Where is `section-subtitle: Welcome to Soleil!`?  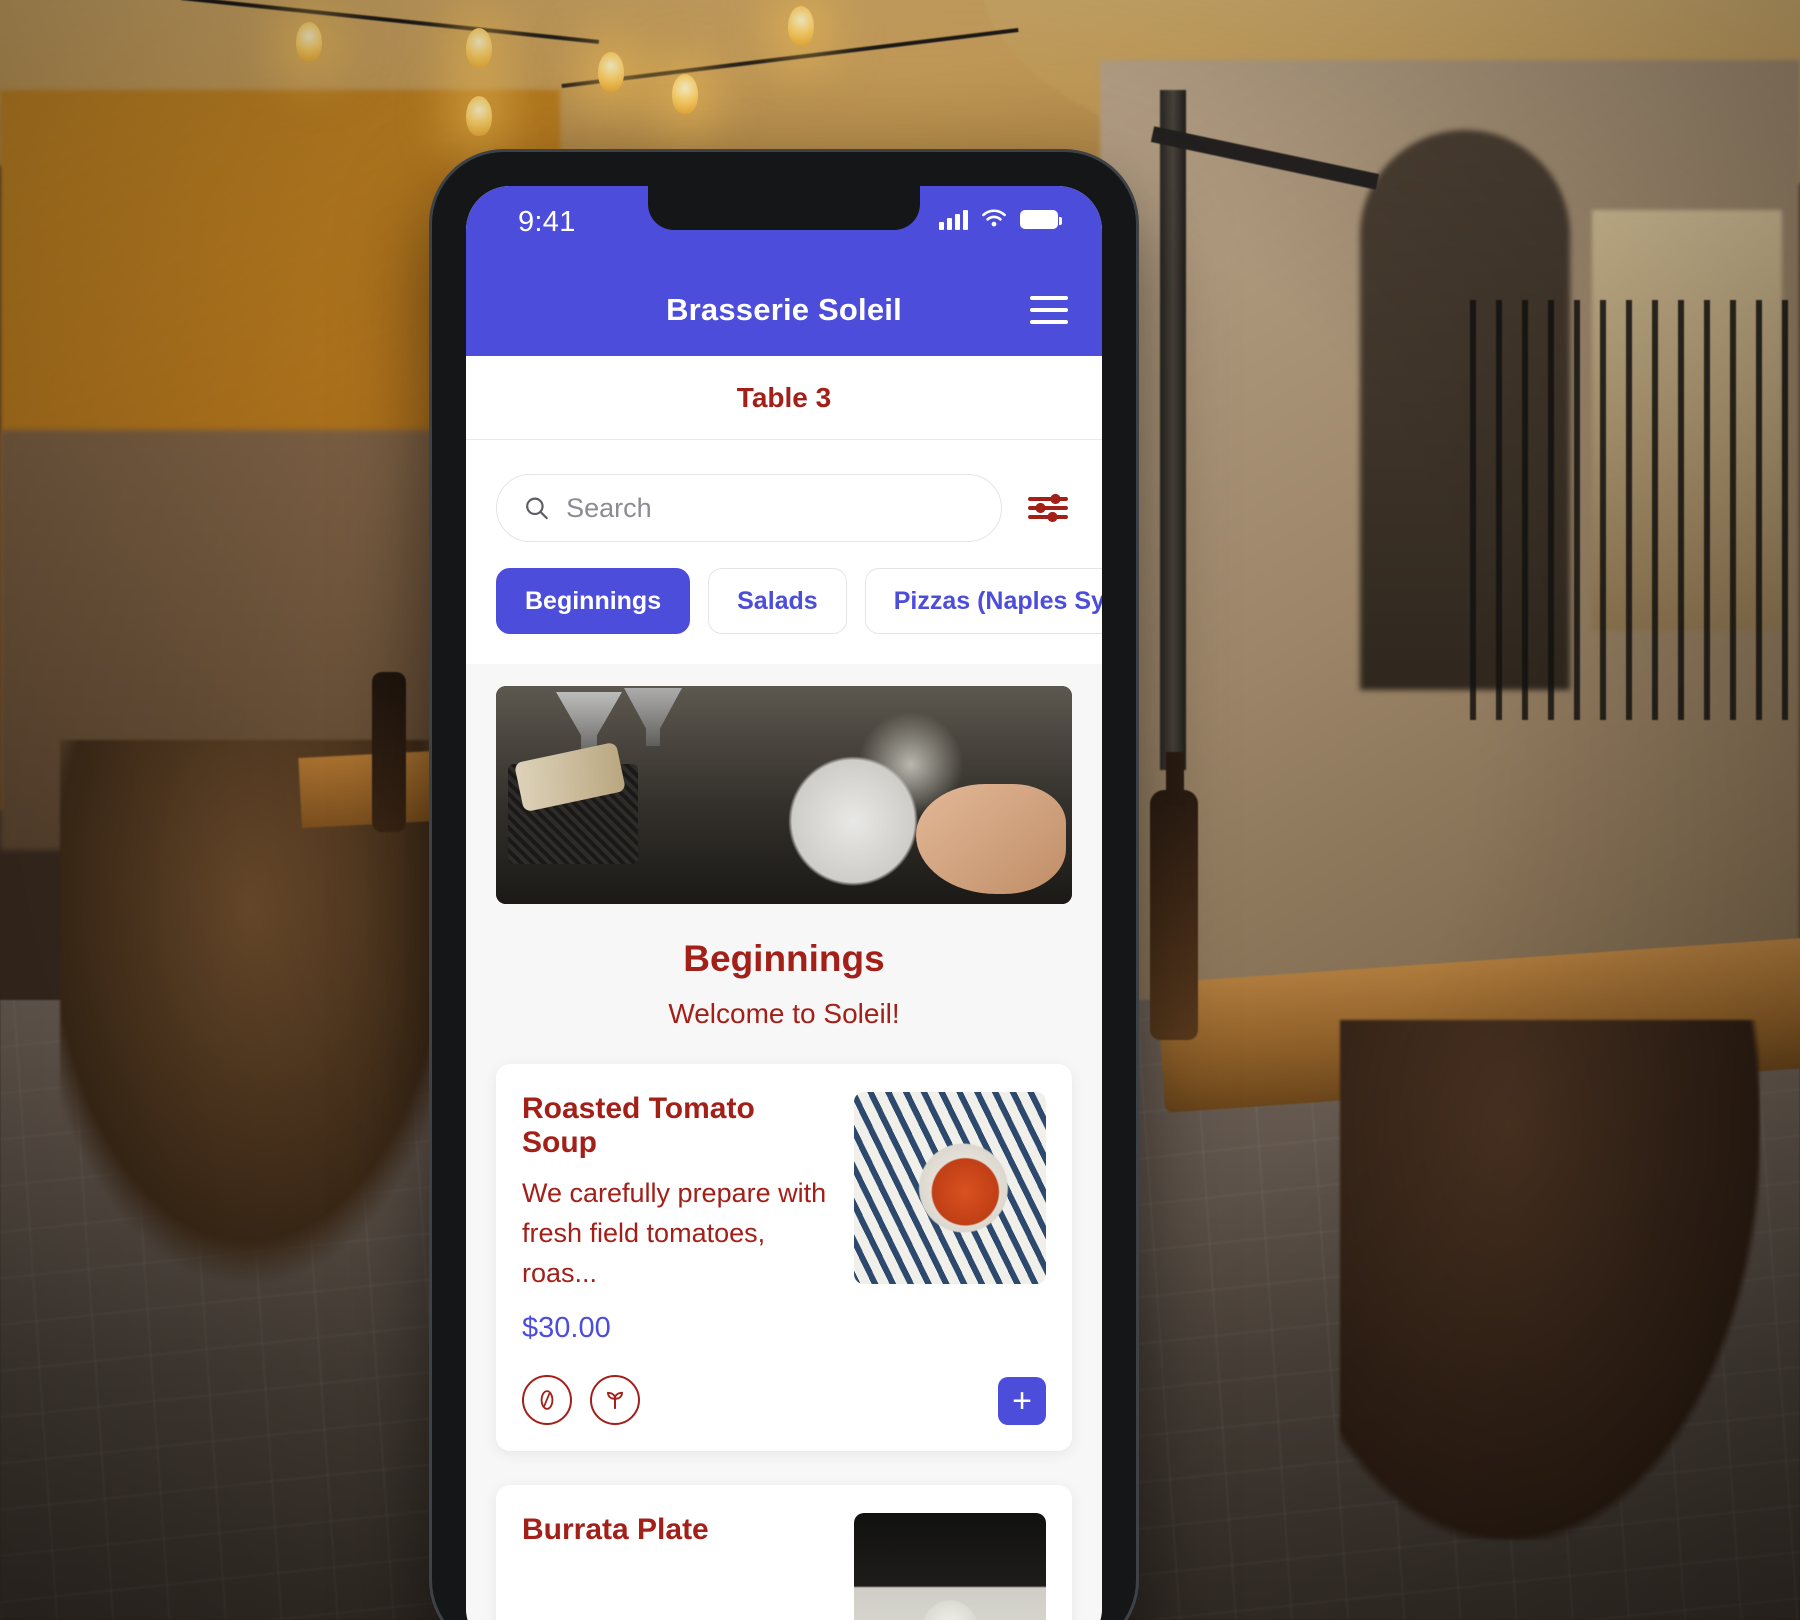
section-subtitle: Welcome to Soleil! is located at coordinates (784, 1013).